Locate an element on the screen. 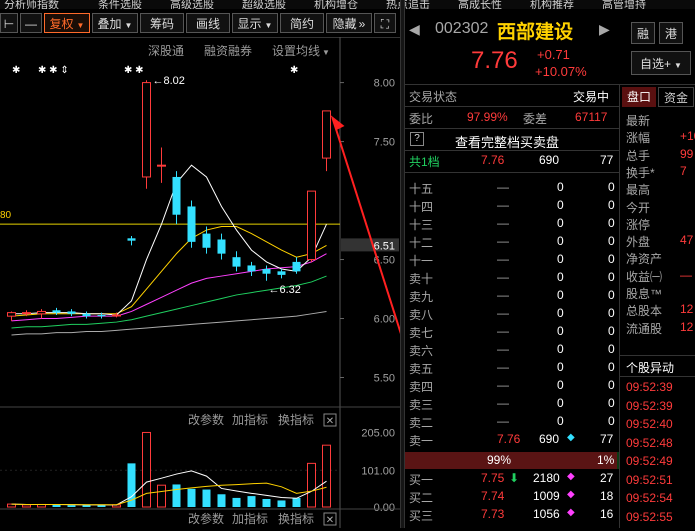 The width and height of the screenshot is (695, 531). buy-level-row: 买一 7.75 ⬇ 2180 ◆ 27 is located at coordinates (512, 480).